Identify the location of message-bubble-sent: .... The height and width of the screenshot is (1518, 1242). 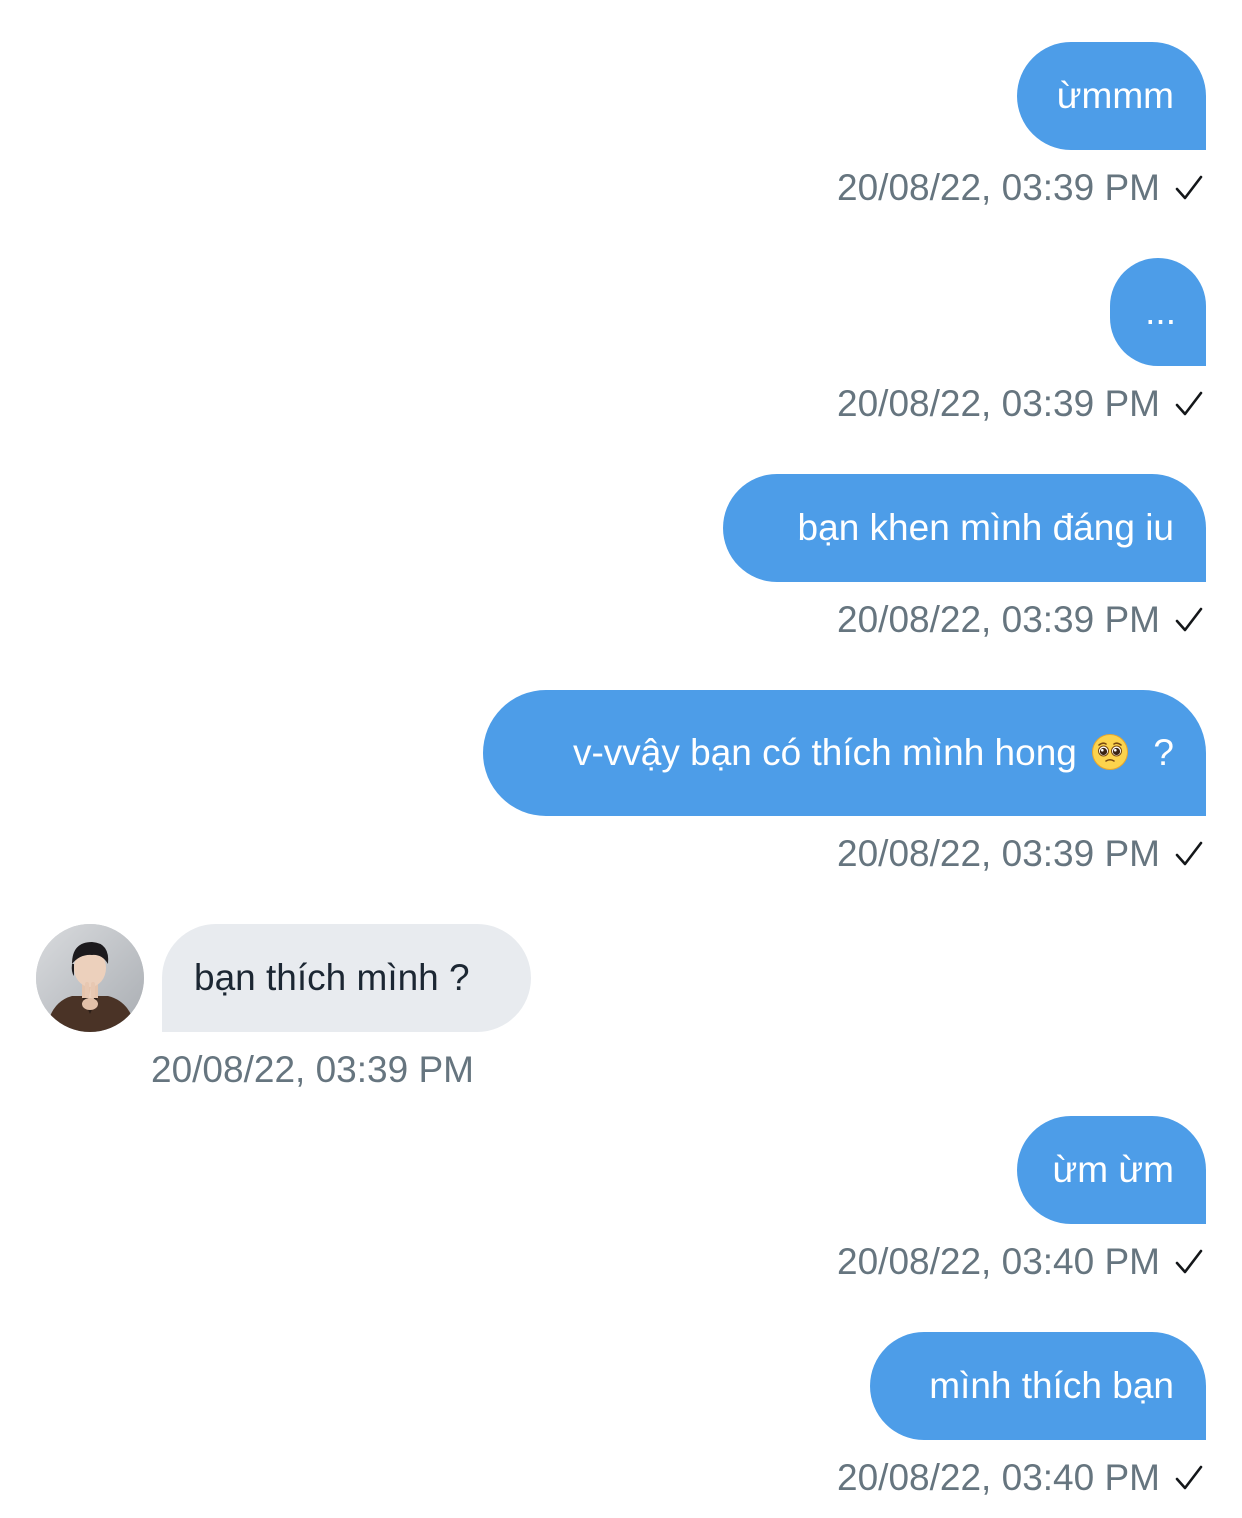
(1158, 312).